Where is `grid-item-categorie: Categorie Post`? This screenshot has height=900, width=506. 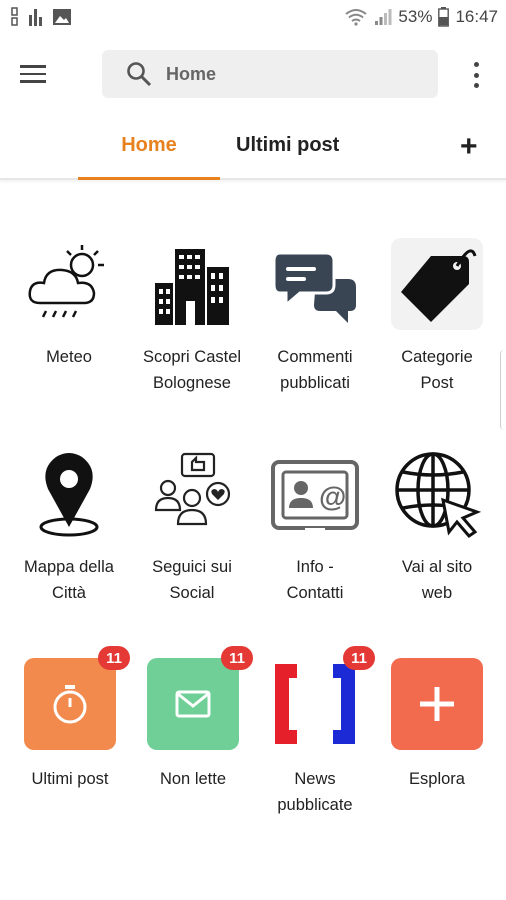
grid-item-categorie: Categorie Post is located at coordinates (437, 316).